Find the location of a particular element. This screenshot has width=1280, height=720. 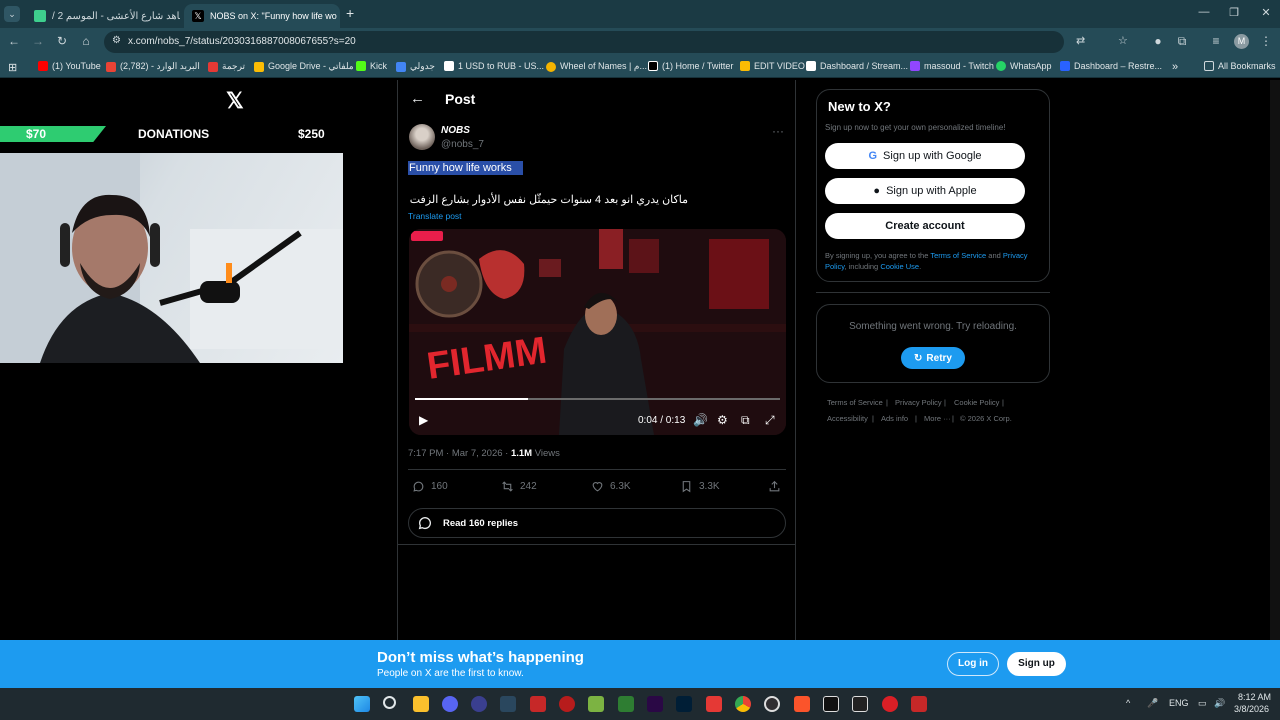

footer-privacy: Privacy Policy is located at coordinates (918, 402).